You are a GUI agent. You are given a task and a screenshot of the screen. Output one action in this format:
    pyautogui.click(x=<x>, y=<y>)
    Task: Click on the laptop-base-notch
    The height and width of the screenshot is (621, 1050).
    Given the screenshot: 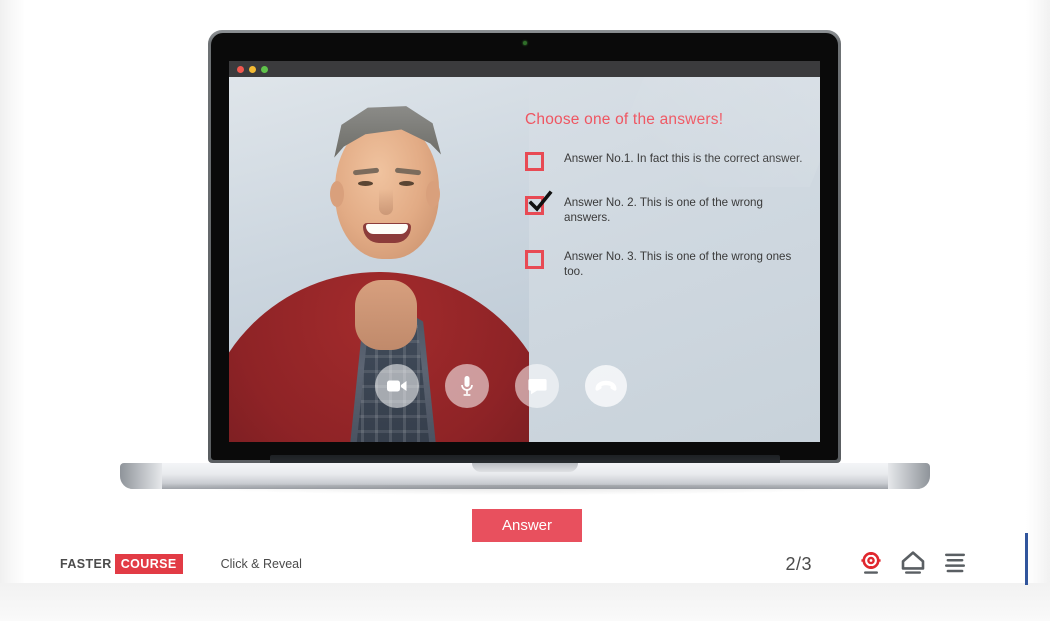 What is the action you would take?
    pyautogui.click(x=525, y=467)
    